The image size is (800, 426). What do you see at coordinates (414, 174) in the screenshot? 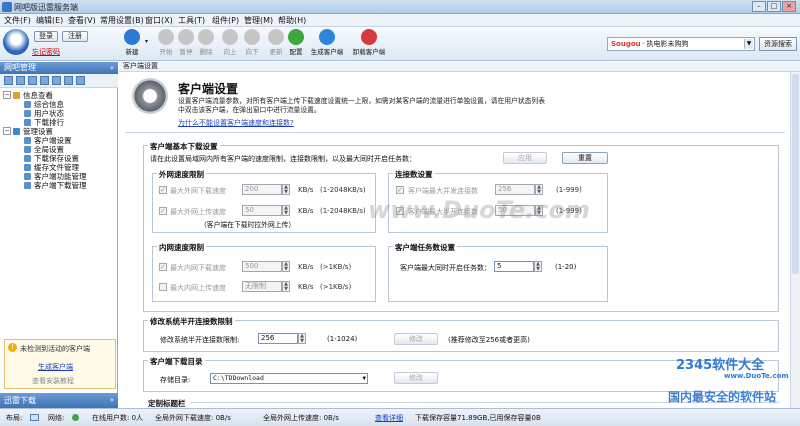
I see `connection-legend: 连接数设置` at bounding box center [414, 174].